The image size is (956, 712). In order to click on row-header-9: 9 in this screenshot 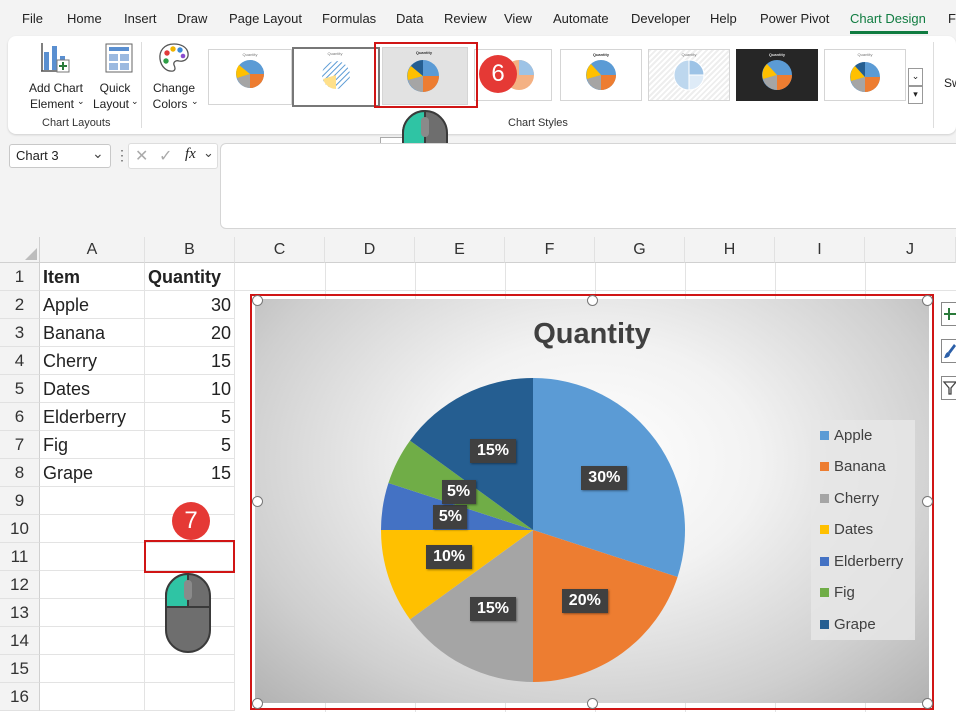, I will do `click(20, 501)`.